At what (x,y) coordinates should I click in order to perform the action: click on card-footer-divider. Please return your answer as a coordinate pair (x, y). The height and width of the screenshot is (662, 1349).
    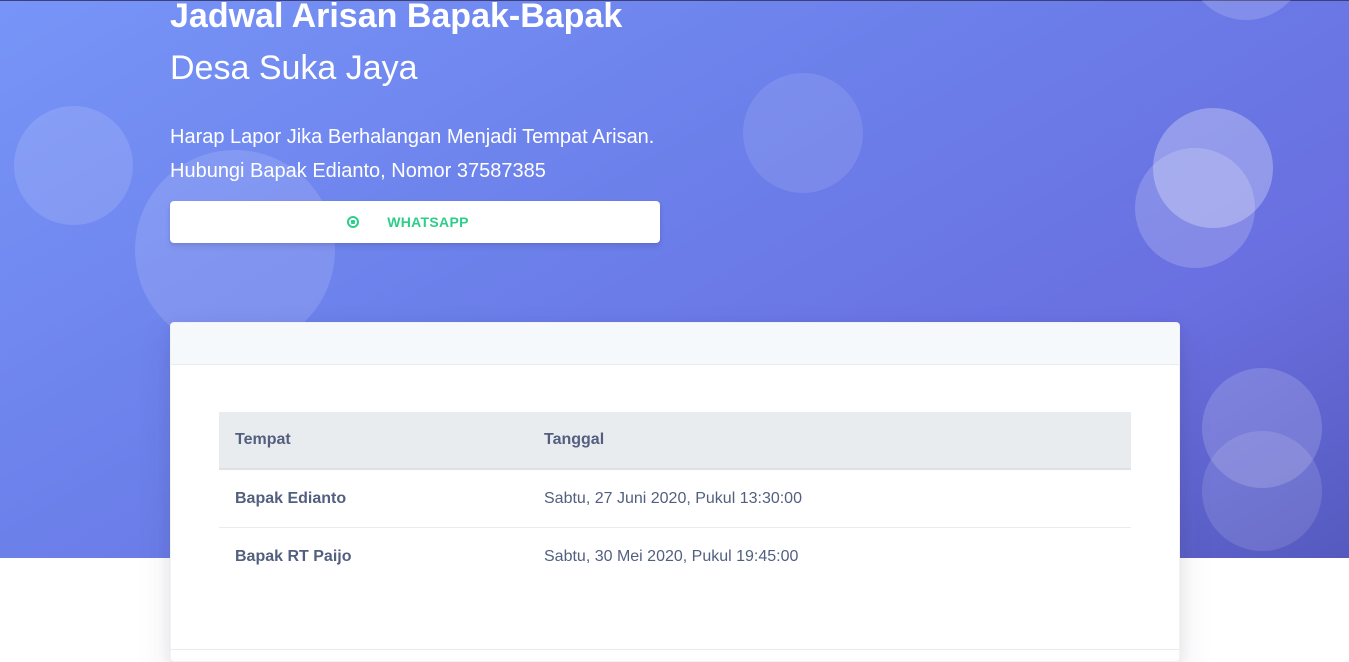
    Looking at the image, I should click on (675, 649).